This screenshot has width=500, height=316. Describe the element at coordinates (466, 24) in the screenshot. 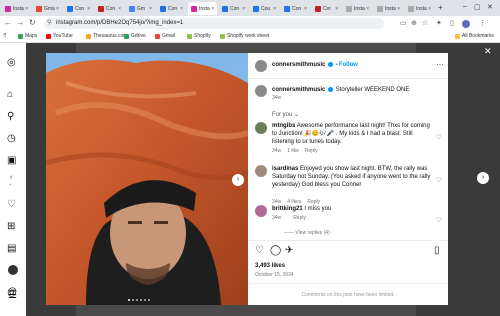

I see `profile-avatar` at that location.